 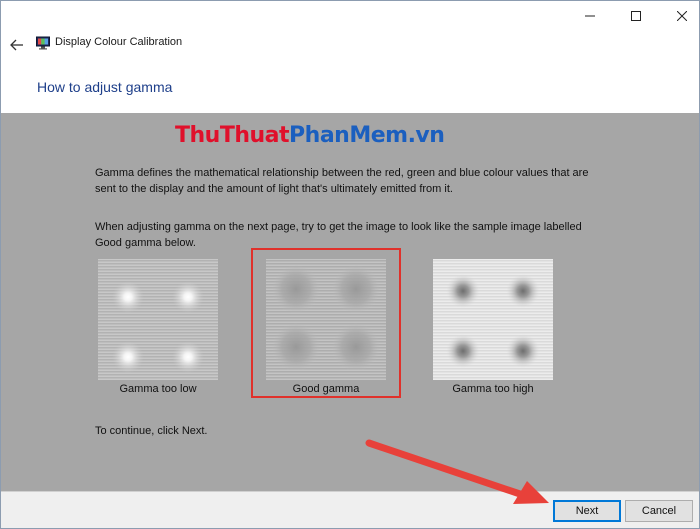 I want to click on back-arrow-icon, so click(x=16, y=45).